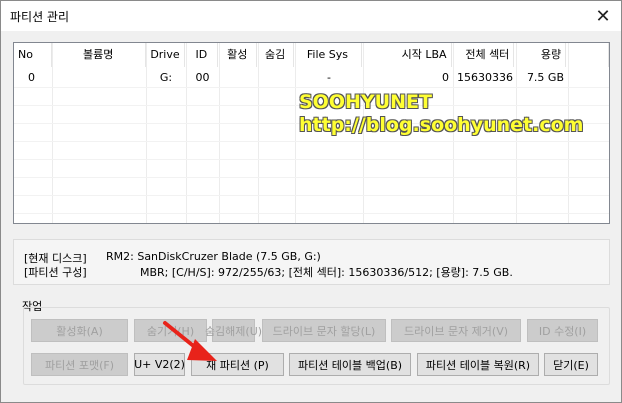 This screenshot has height=403, width=622. Describe the element at coordinates (79, 330) in the screenshot. I see `activate-button: 활성화(A)` at that location.